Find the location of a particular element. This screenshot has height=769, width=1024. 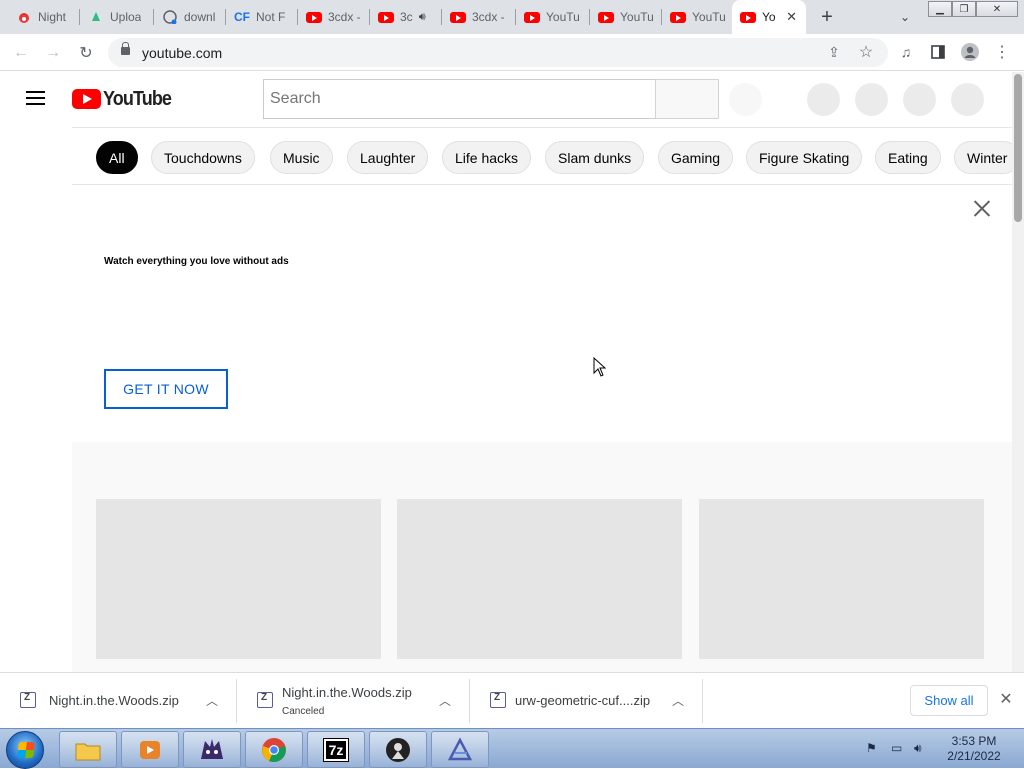

search-input is located at coordinates (459, 99).